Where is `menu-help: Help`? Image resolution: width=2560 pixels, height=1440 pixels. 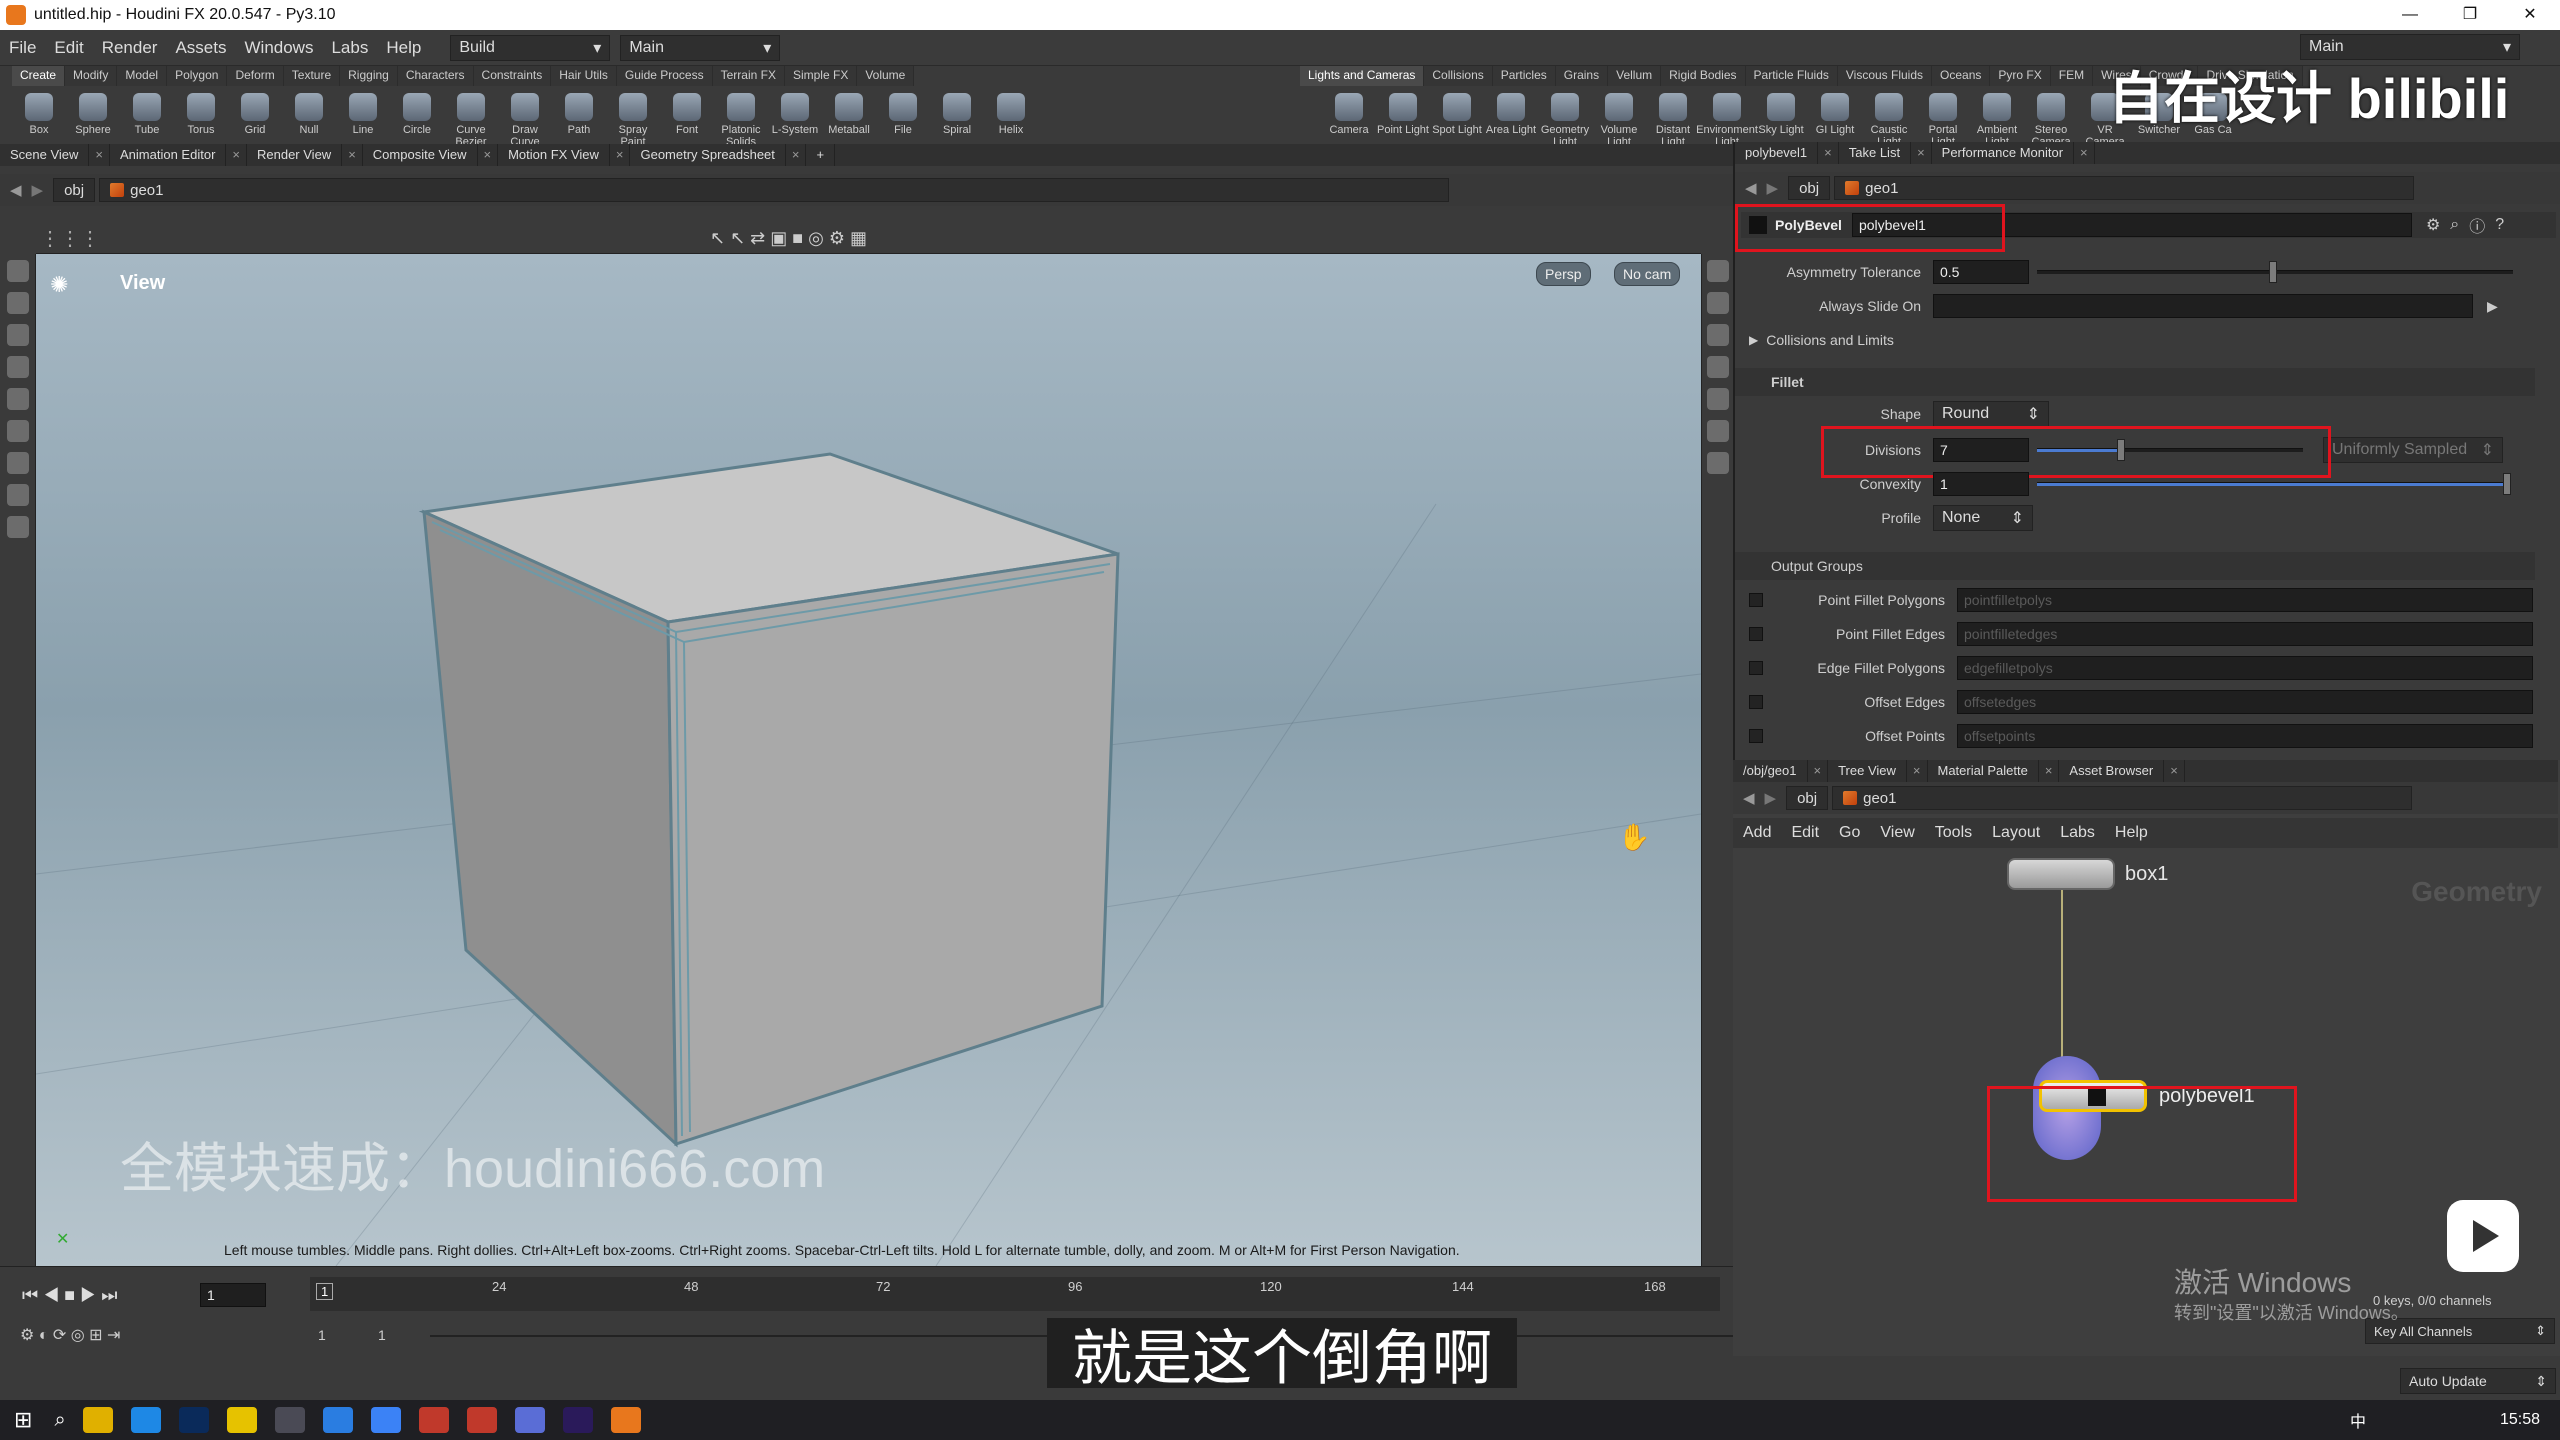 menu-help: Help is located at coordinates (403, 48).